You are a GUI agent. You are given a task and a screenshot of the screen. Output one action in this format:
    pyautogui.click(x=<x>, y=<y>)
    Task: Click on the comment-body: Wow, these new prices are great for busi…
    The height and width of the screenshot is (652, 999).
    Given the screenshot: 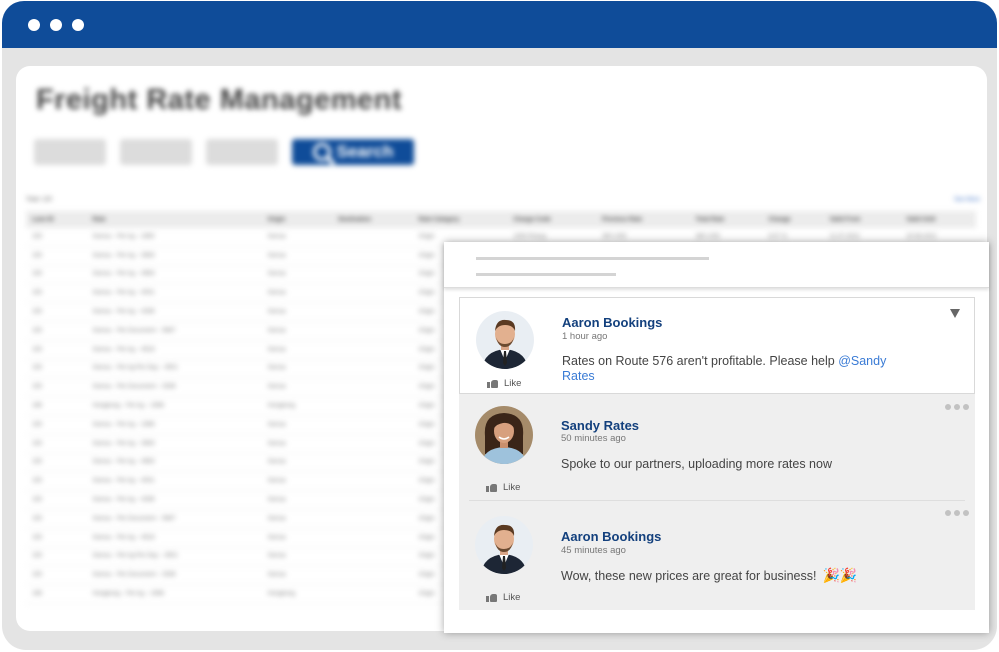 What is the action you would take?
    pyautogui.click(x=689, y=576)
    